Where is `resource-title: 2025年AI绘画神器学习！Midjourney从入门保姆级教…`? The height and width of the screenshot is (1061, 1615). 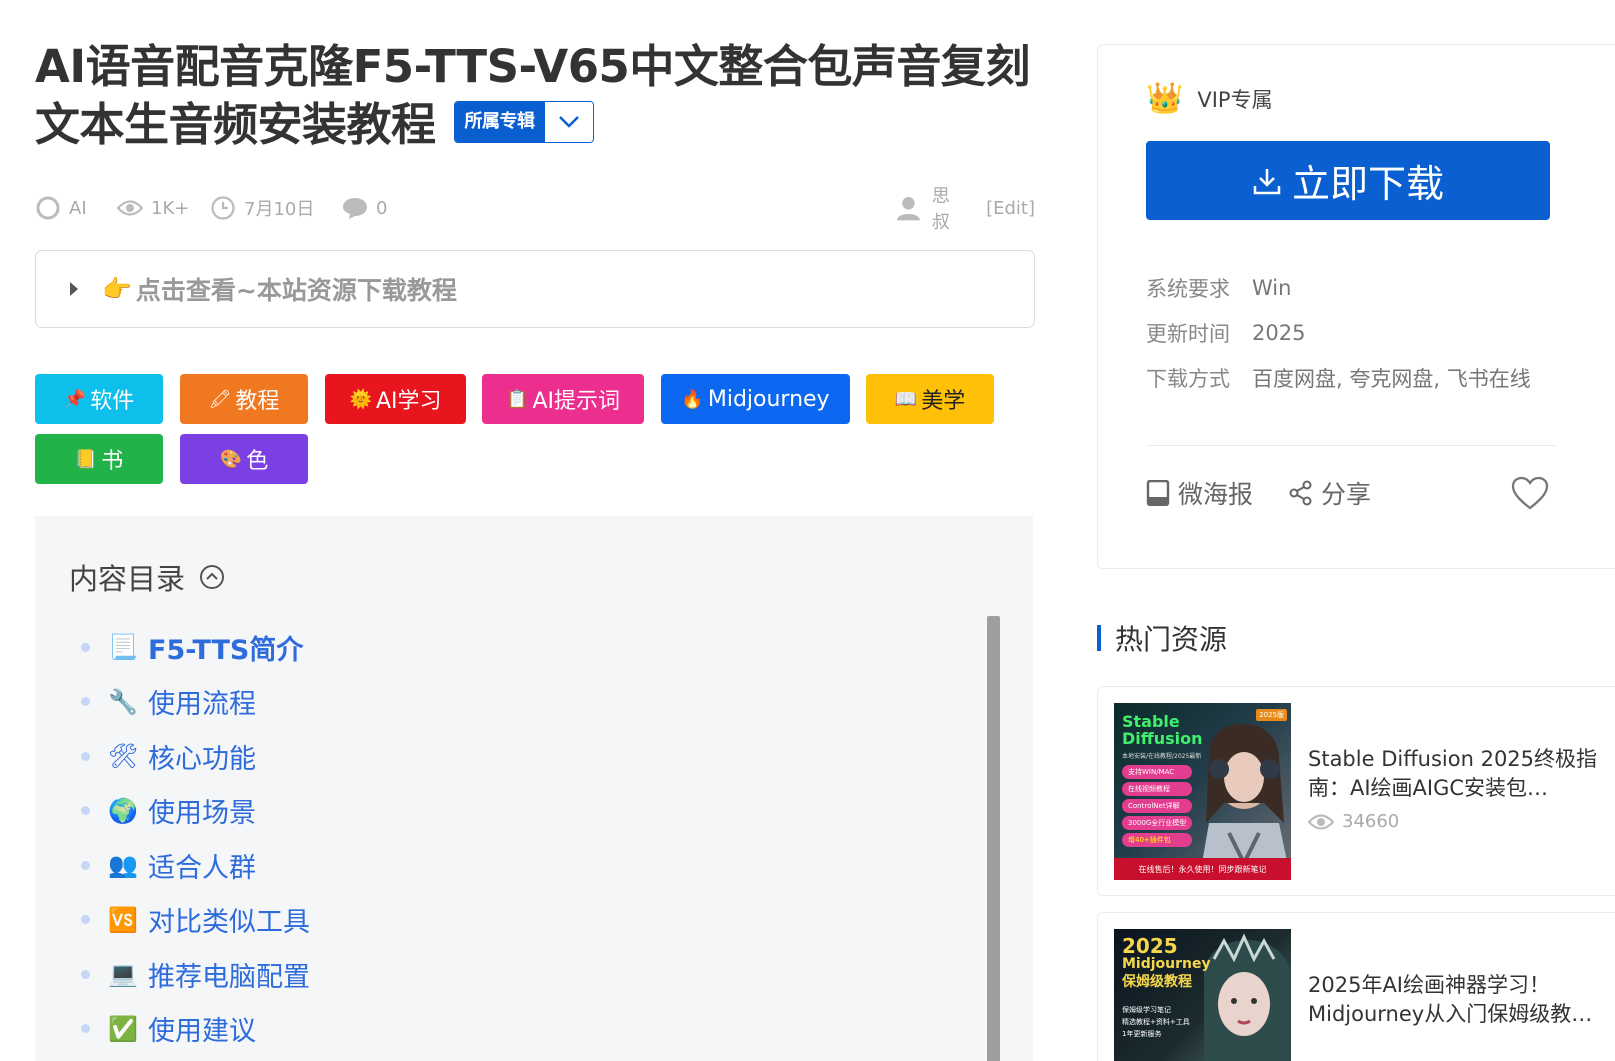 resource-title: 2025年AI绘画神器学习！Midjourney从入门保姆级教… is located at coordinates (1460, 1000).